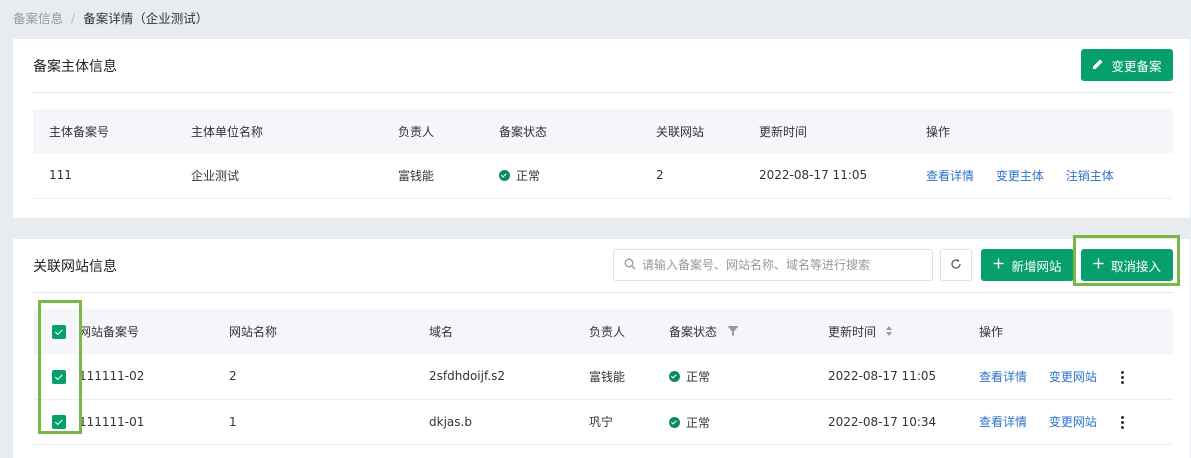 This screenshot has height=458, width=1191. What do you see at coordinates (441, 332) in the screenshot?
I see `col-header: 域名` at bounding box center [441, 332].